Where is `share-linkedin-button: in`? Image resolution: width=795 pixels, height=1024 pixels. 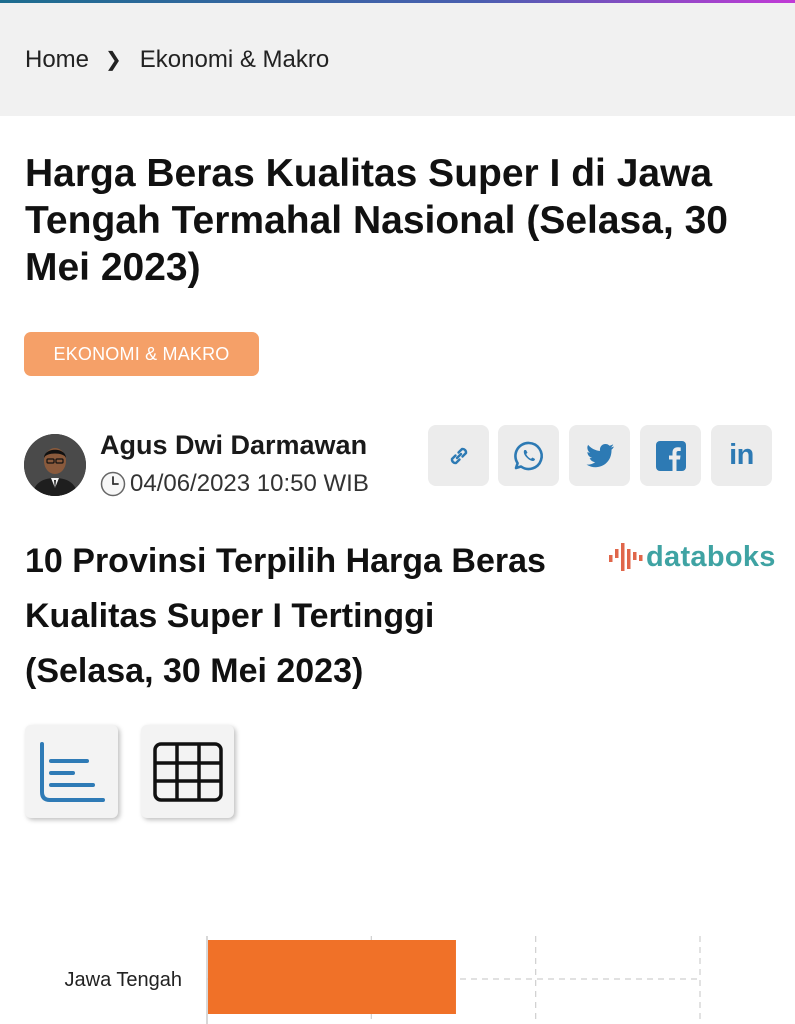
share-linkedin-button: in is located at coordinates (741, 455).